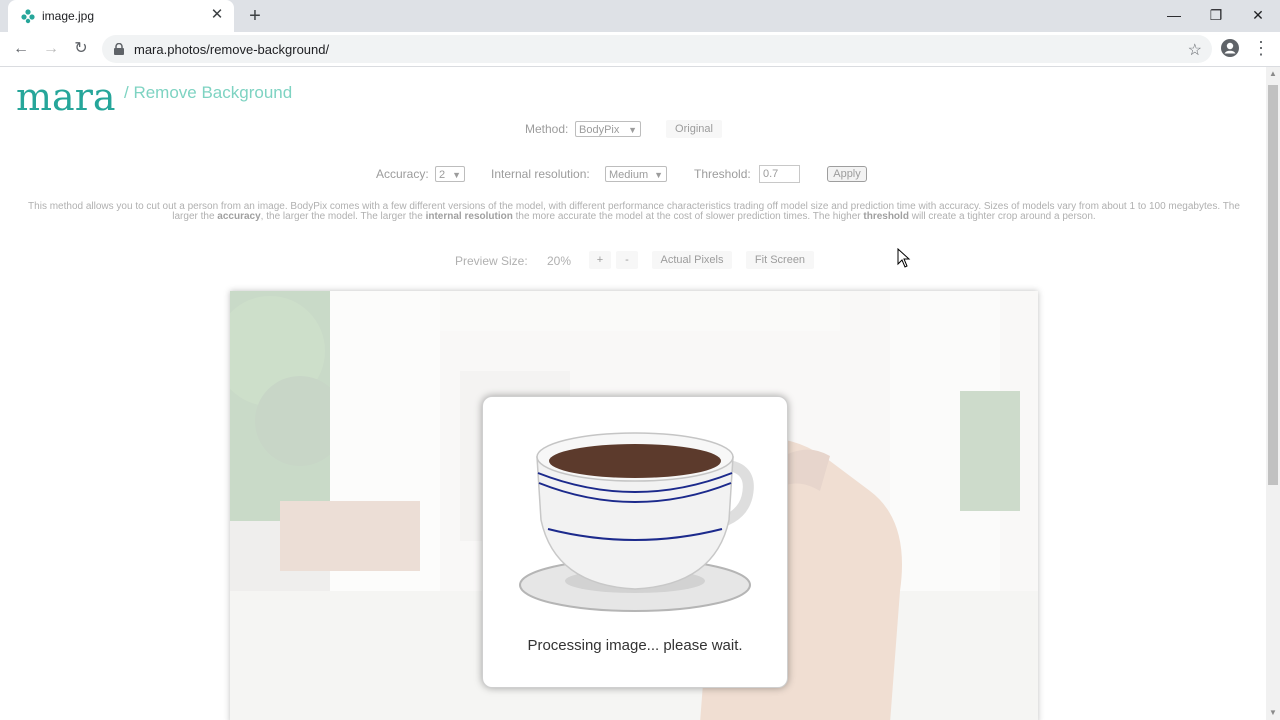 This screenshot has height=720, width=1280. What do you see at coordinates (1230, 48) in the screenshot?
I see `profile-icon` at bounding box center [1230, 48].